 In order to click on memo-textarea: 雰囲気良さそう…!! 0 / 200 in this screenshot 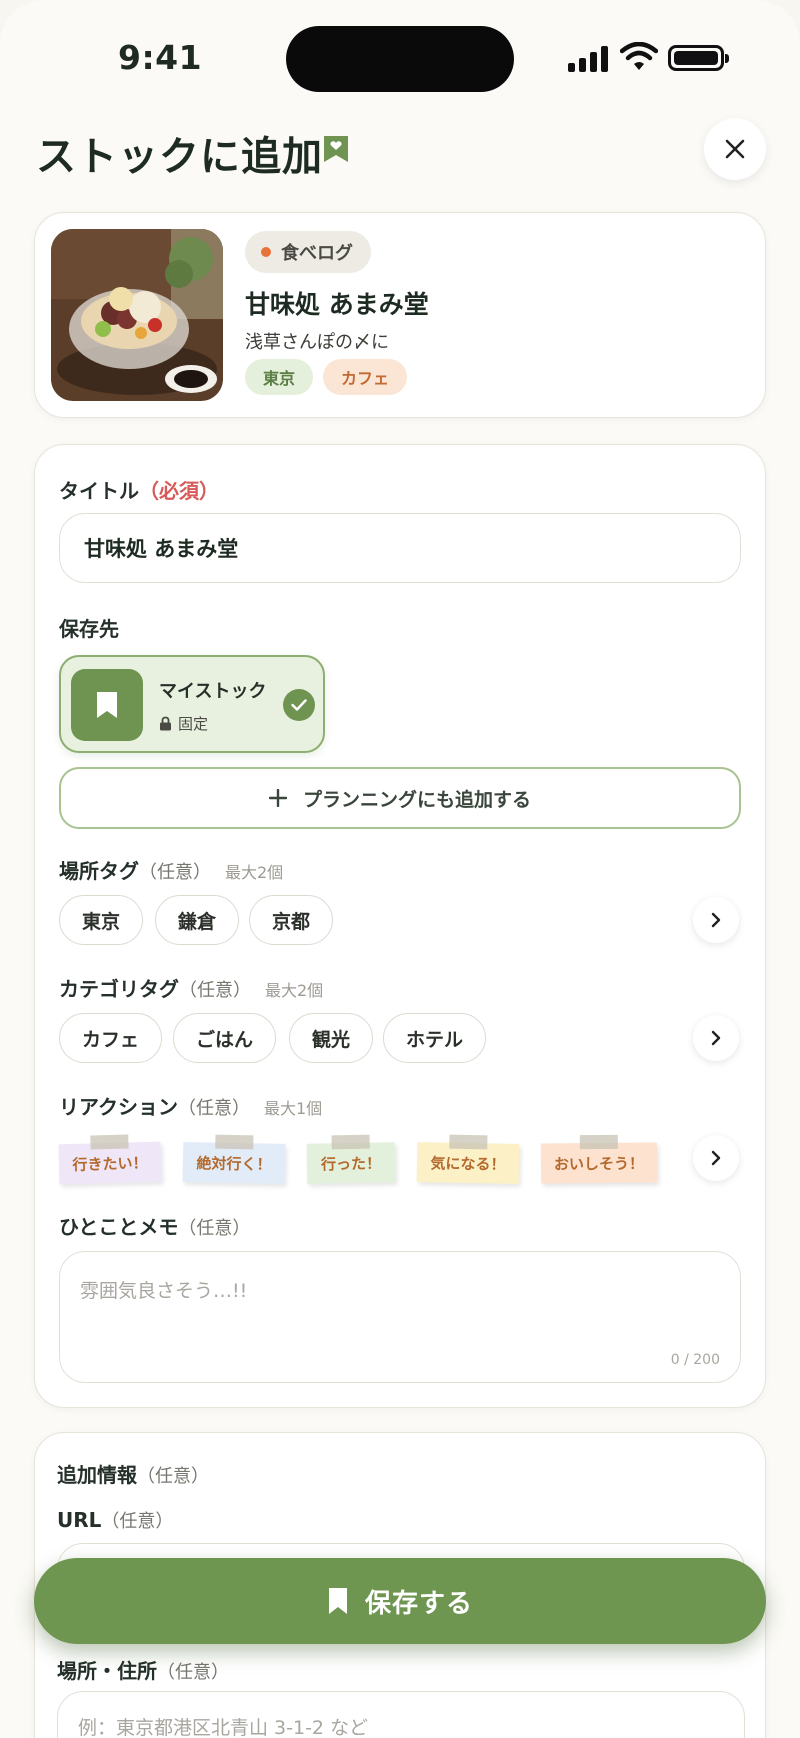, I will do `click(400, 1317)`.